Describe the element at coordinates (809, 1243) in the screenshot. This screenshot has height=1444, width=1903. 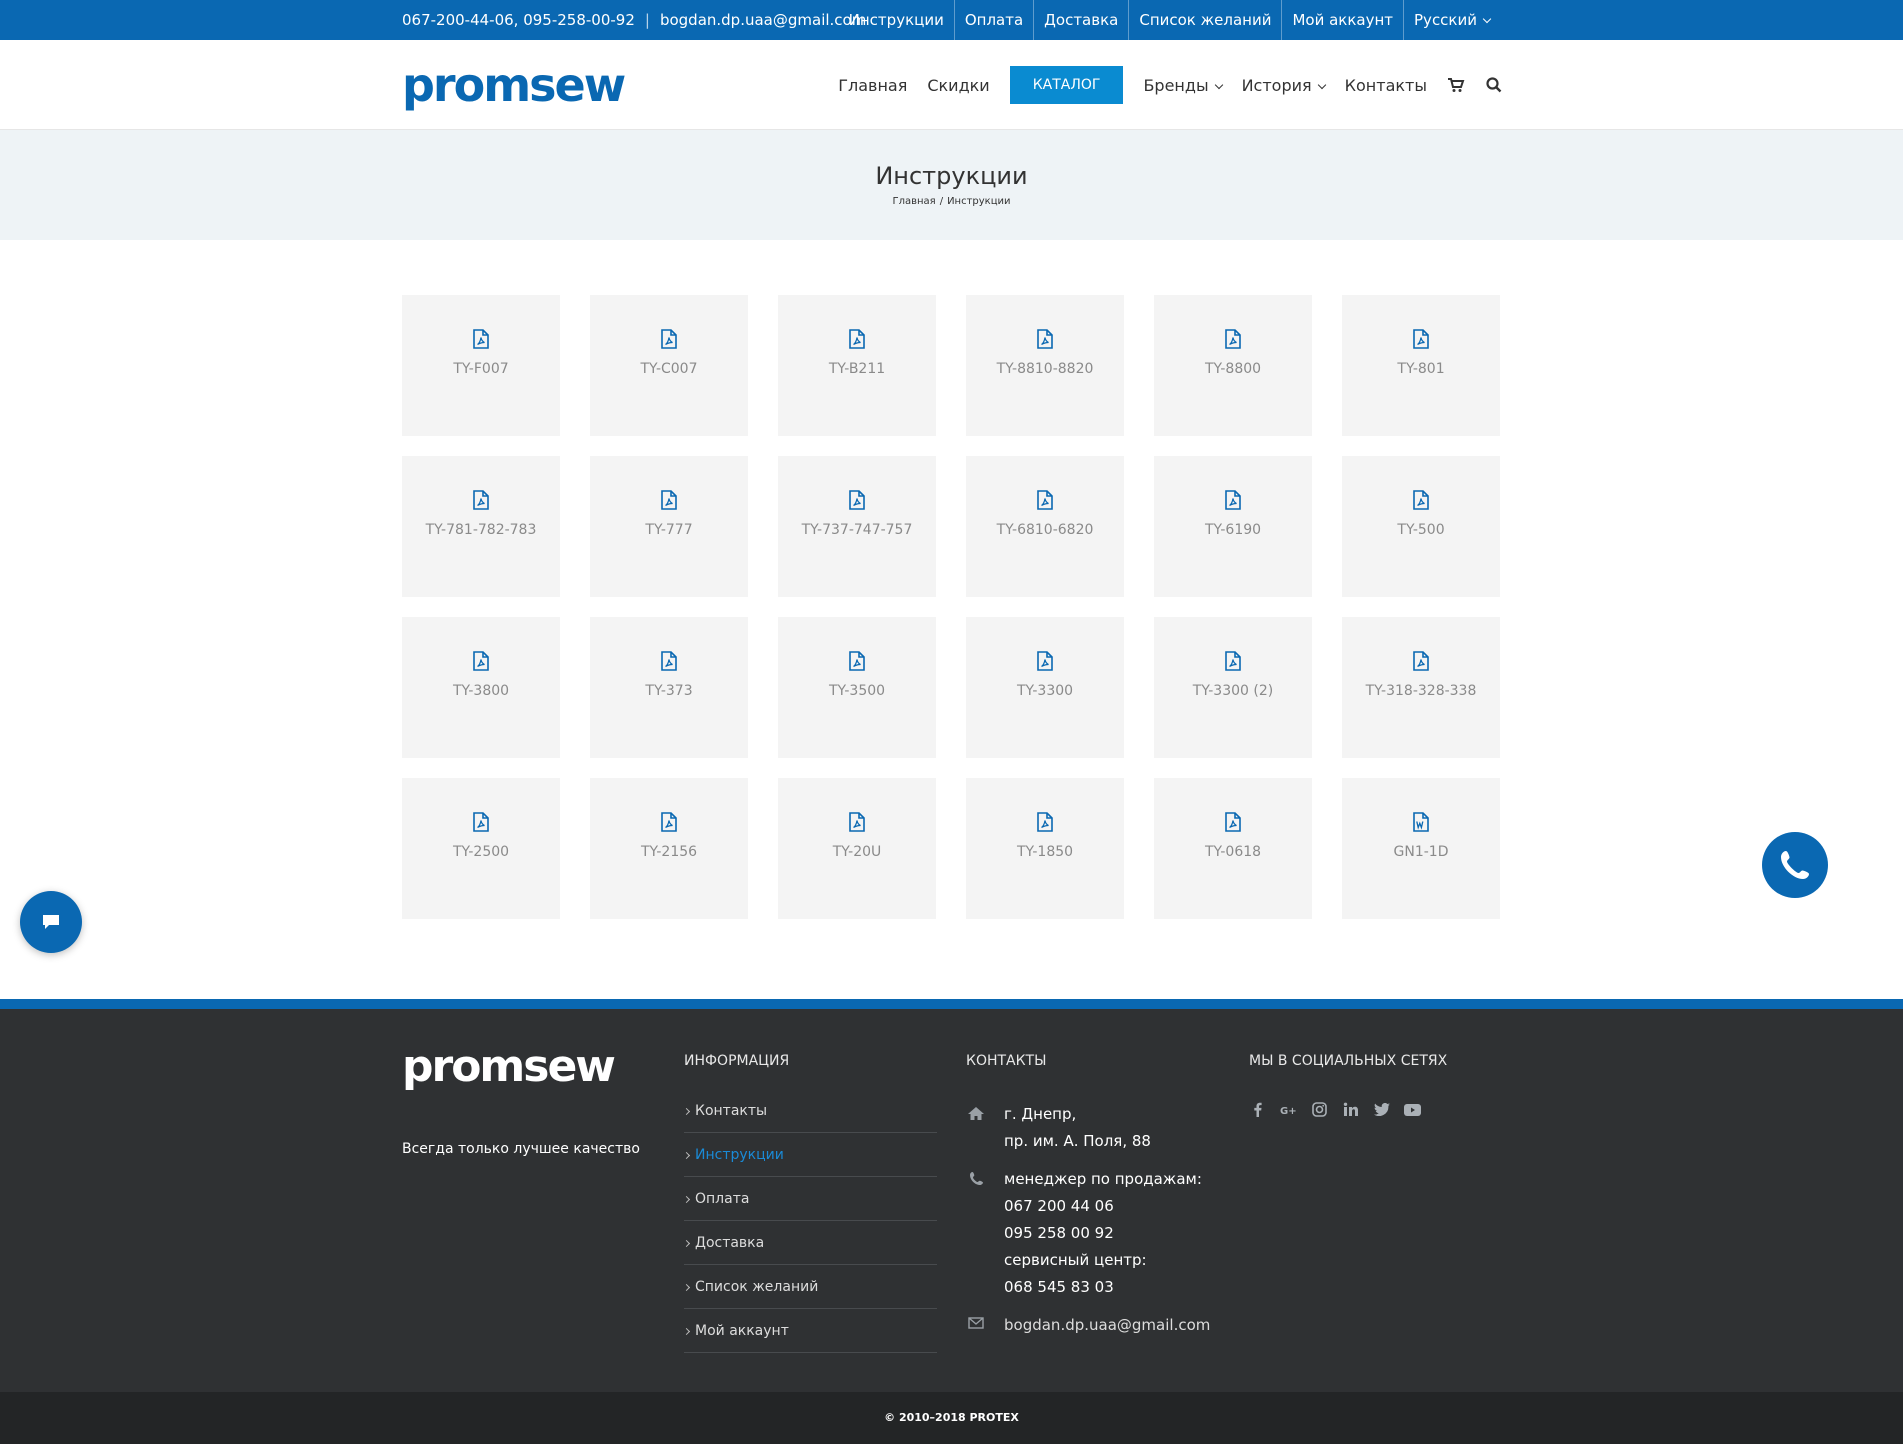
I see `footer-link-delivery: Доставка` at that location.